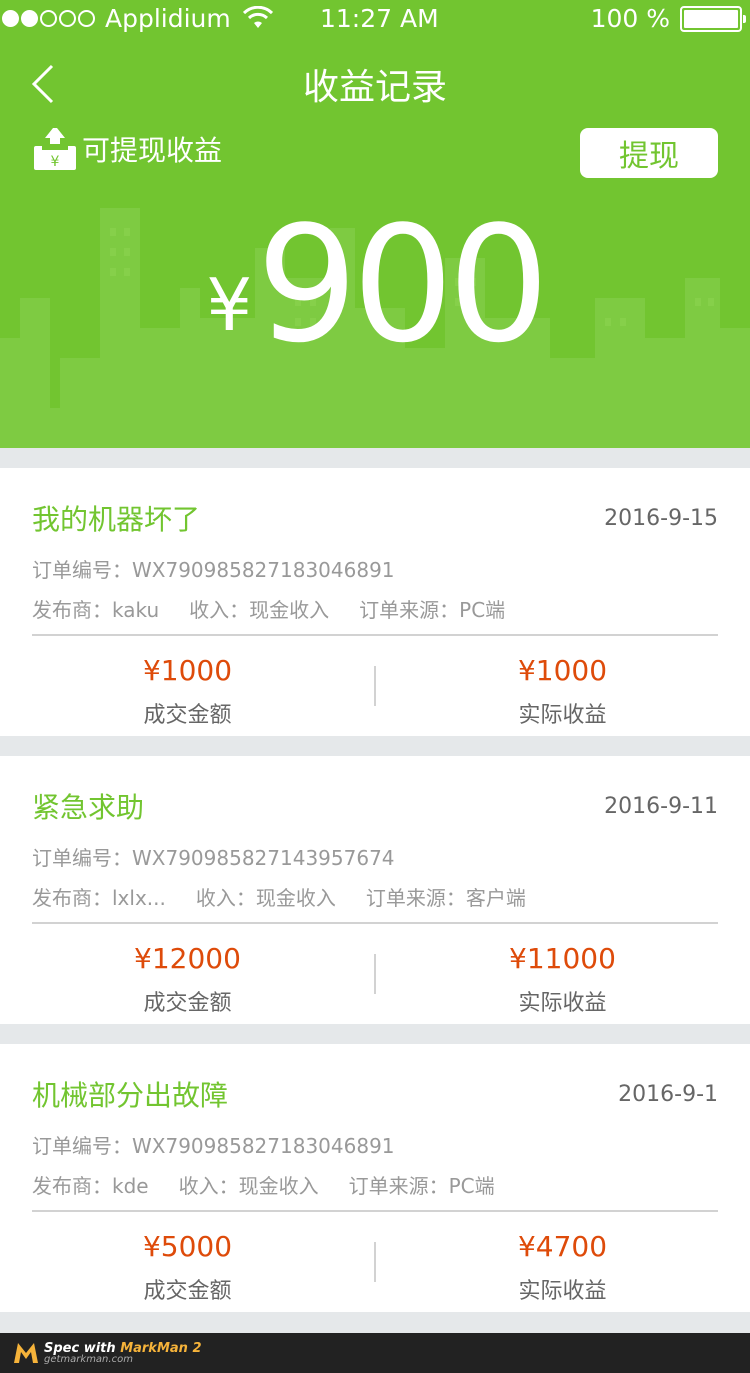 The width and height of the screenshot is (750, 1373). What do you see at coordinates (562, 1246) in the screenshot?
I see `actual-amount: ¥4700` at bounding box center [562, 1246].